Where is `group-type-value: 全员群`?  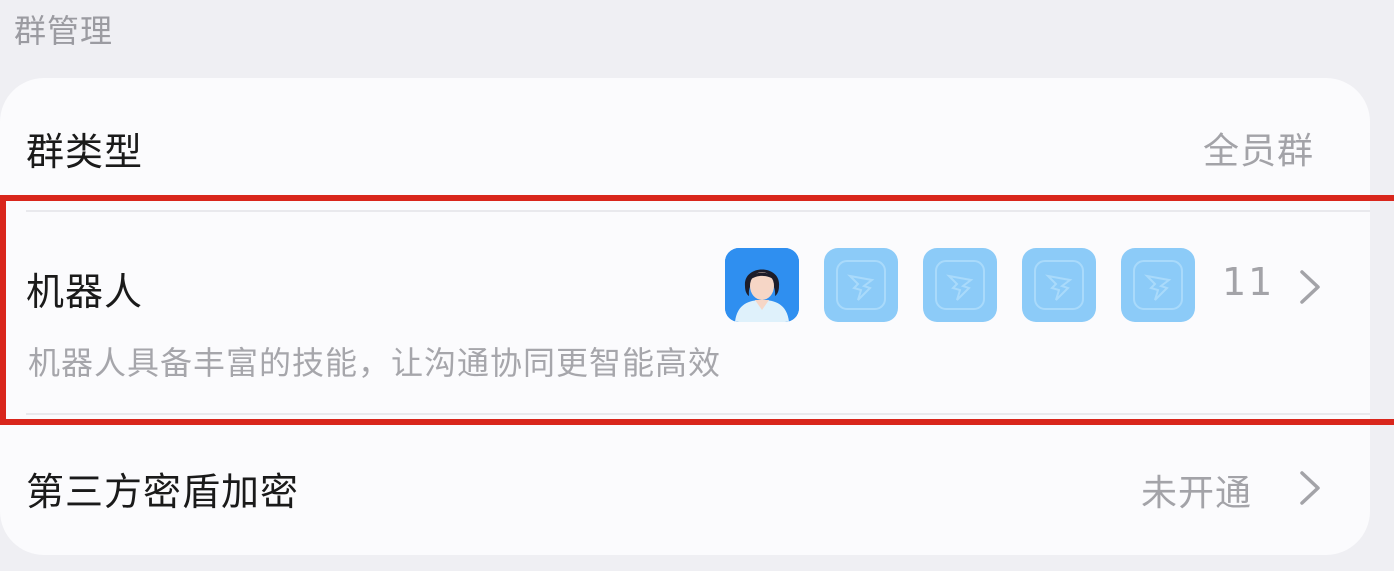 group-type-value: 全员群 is located at coordinates (1259, 151).